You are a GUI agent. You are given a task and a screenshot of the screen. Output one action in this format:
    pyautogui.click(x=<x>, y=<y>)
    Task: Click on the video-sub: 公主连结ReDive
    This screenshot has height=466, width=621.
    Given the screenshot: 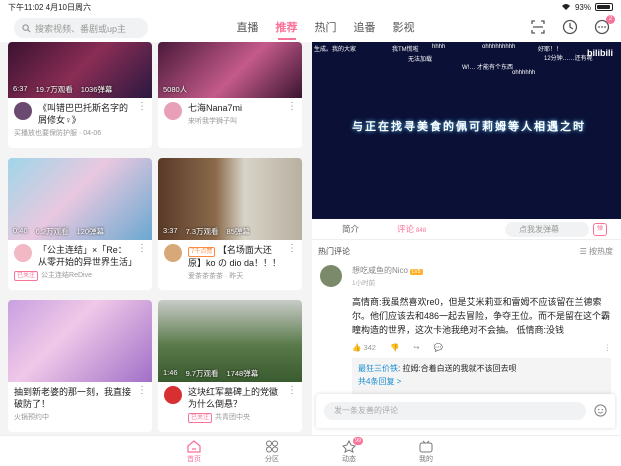 What is the action you would take?
    pyautogui.click(x=66, y=275)
    